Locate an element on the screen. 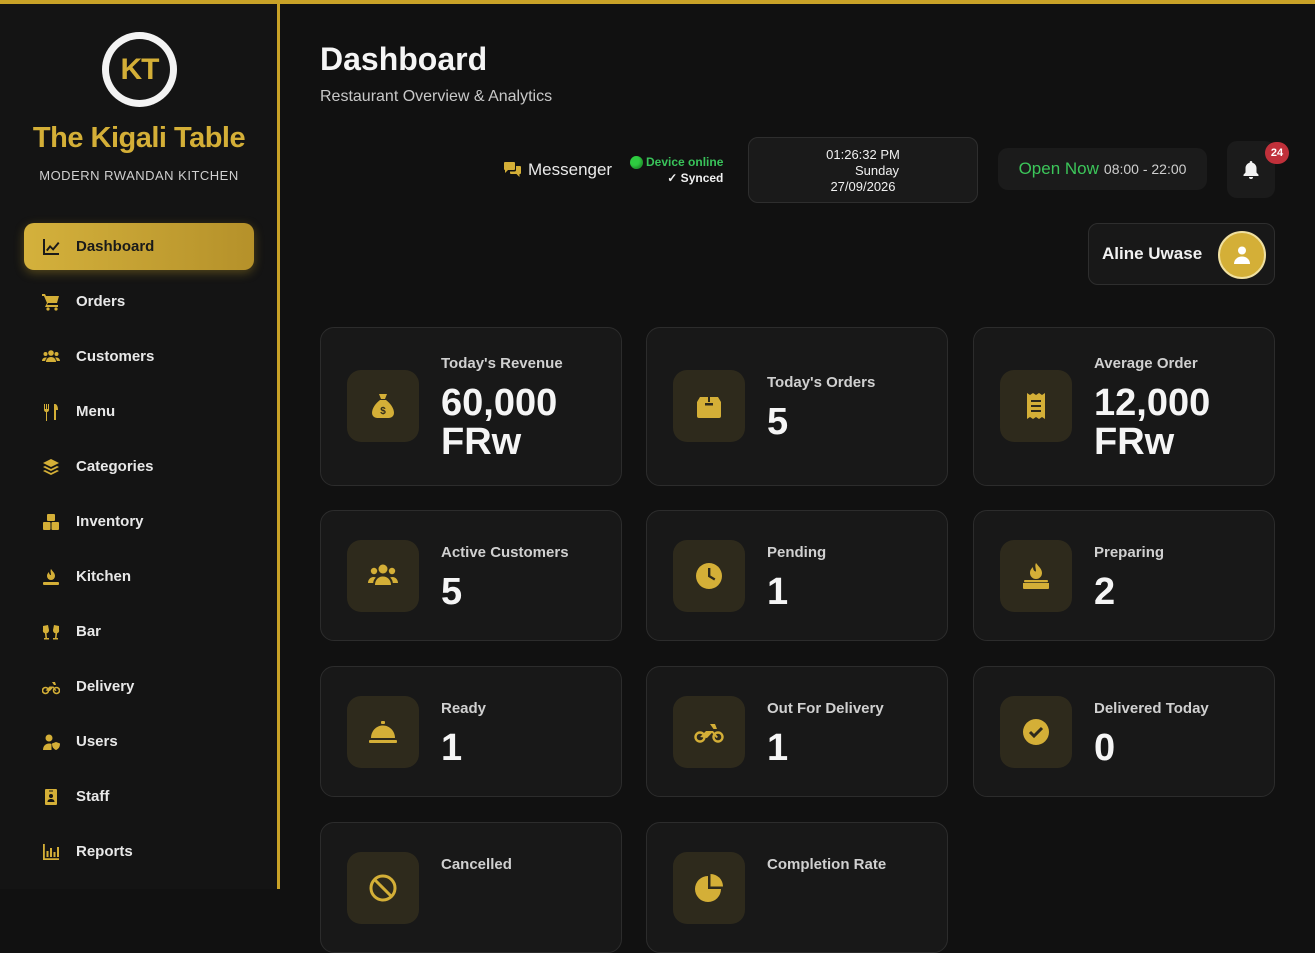 This screenshot has height=953, width=1315. page-subtitle: Restaurant Overview & Analytics is located at coordinates (436, 96).